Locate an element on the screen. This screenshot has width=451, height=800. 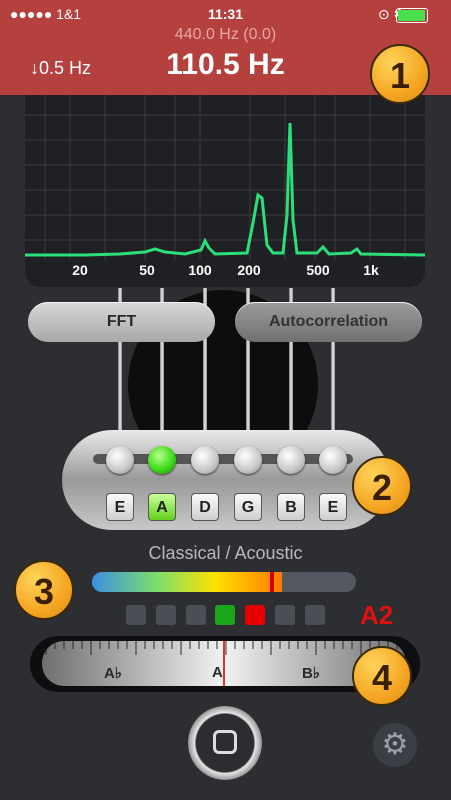
signal-level-fill is located at coordinates (187, 582).